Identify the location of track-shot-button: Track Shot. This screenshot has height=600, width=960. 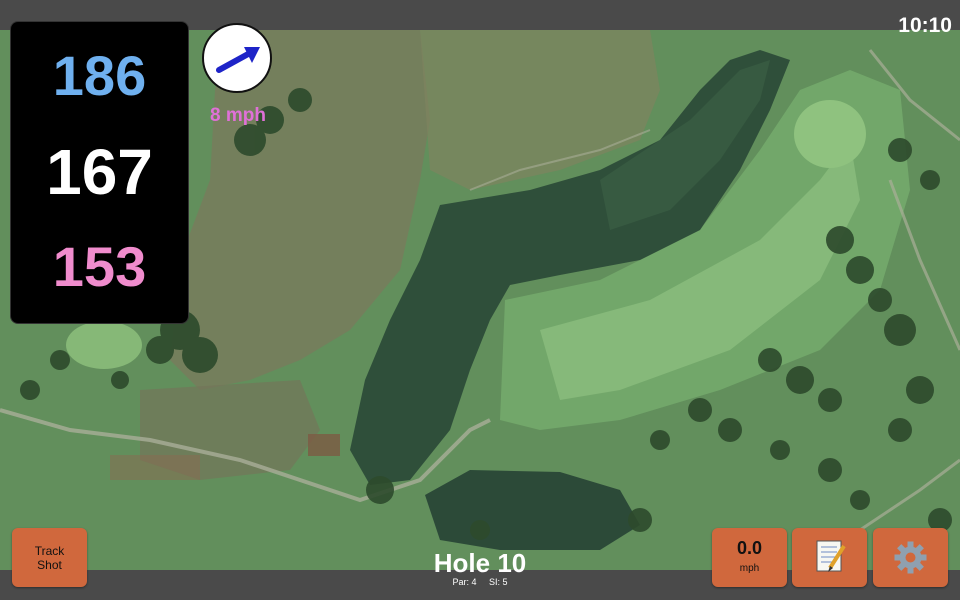
(49, 557).